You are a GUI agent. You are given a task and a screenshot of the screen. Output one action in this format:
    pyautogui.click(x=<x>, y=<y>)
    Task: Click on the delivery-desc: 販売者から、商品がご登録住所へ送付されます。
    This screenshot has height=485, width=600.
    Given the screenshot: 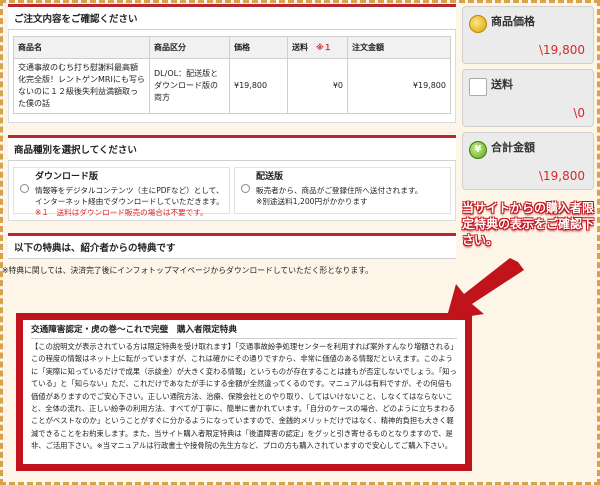 What is the action you would take?
    pyautogui.click(x=339, y=190)
    